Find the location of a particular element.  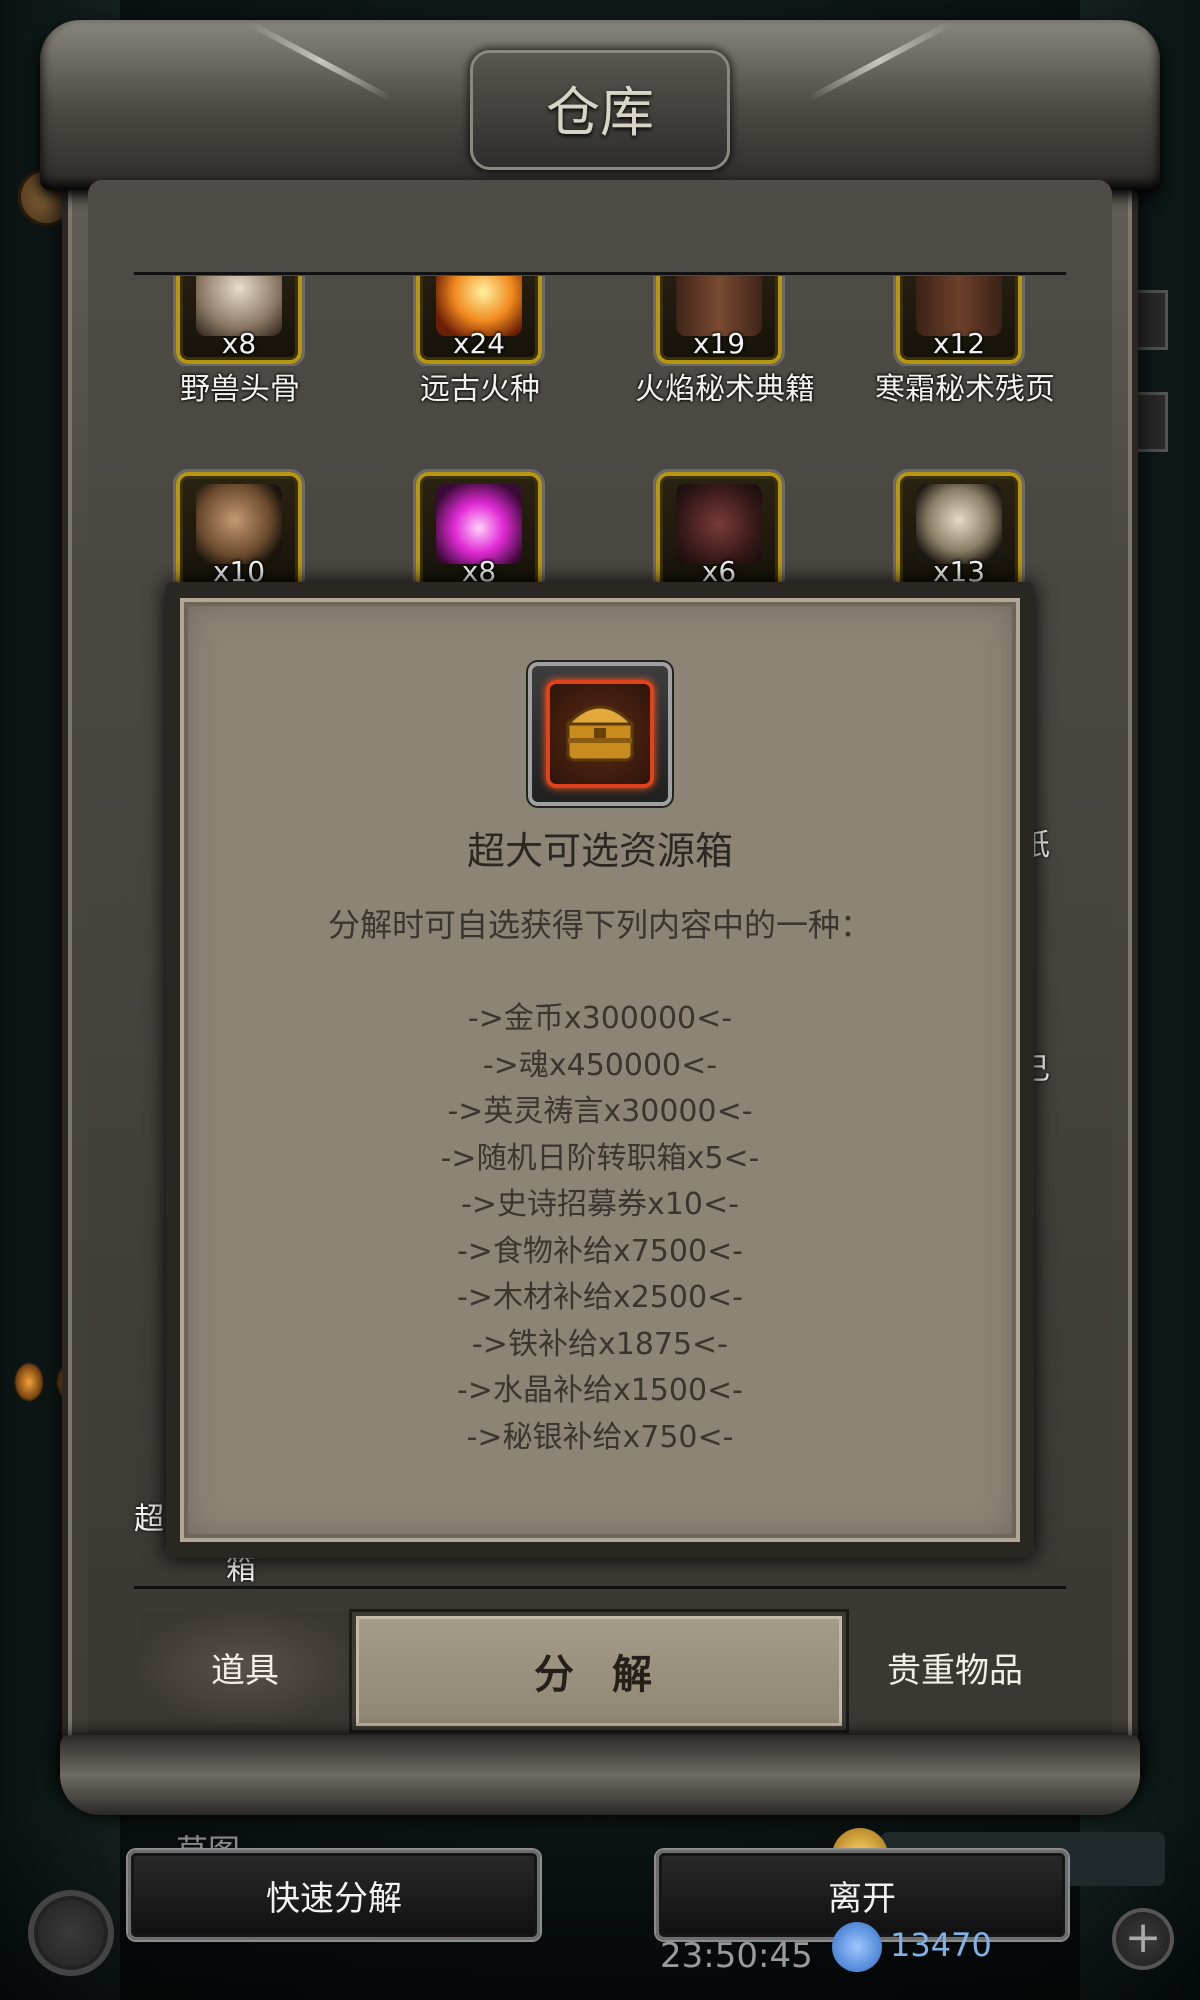

magenta-drop-icon is located at coordinates (479, 524).